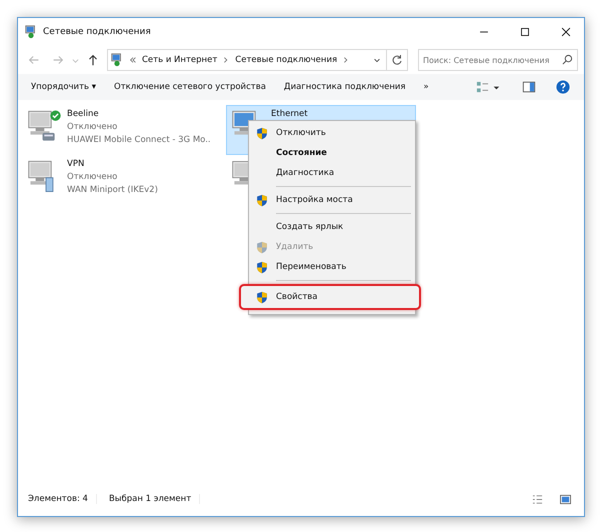 The image size is (600, 532). What do you see at coordinates (154, 499) in the screenshot?
I see `selection-count: Выбран 1 элемент` at bounding box center [154, 499].